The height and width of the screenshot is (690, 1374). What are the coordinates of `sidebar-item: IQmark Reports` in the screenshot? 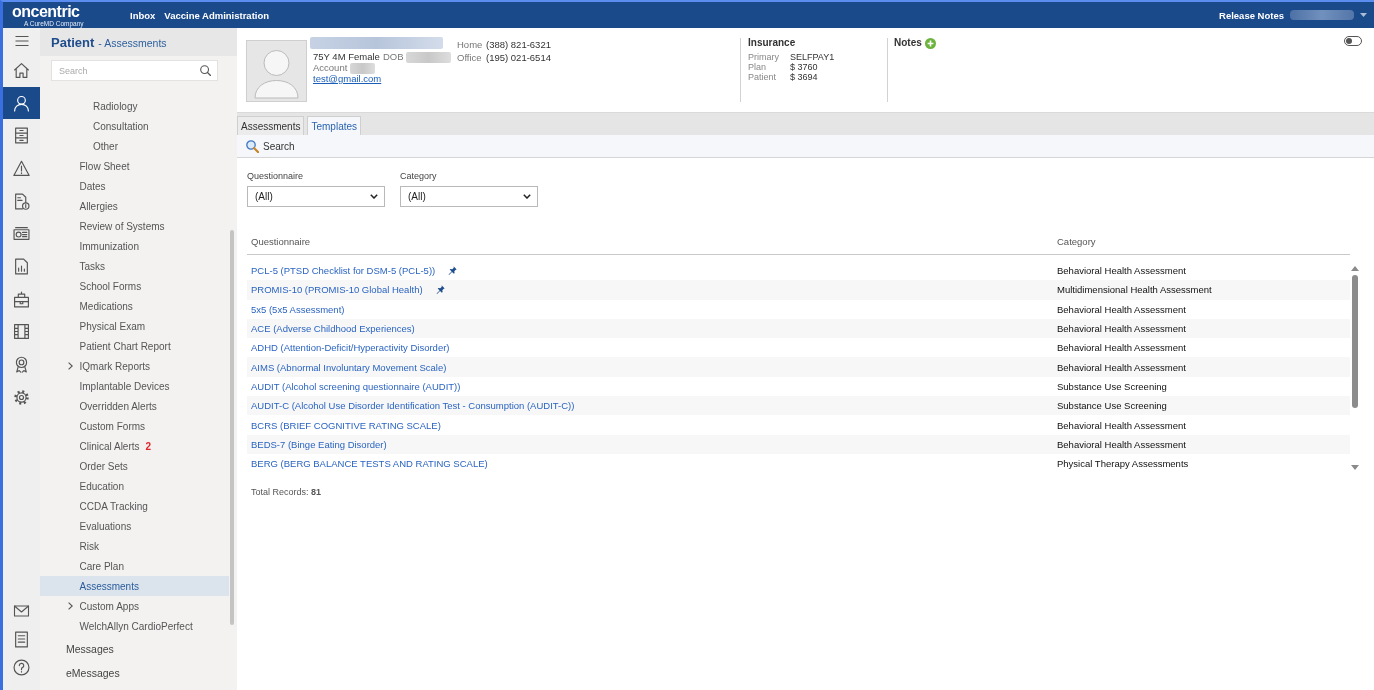 It's located at (134, 366).